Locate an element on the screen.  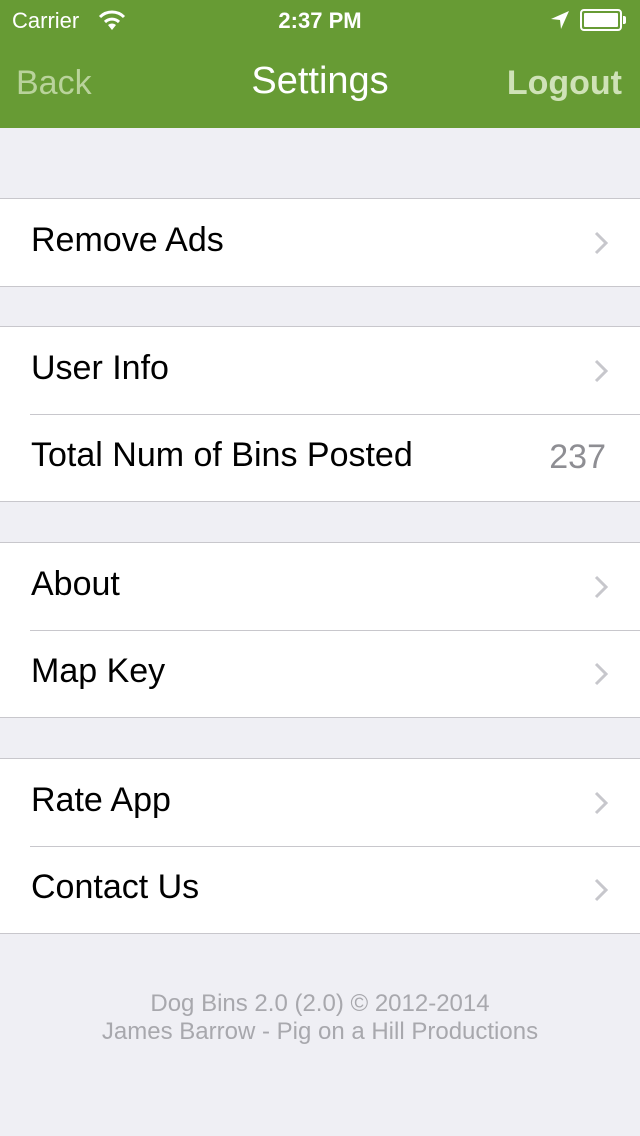
row-total-bins: Total Num of Bins Posted 237 is located at coordinates (320, 457).